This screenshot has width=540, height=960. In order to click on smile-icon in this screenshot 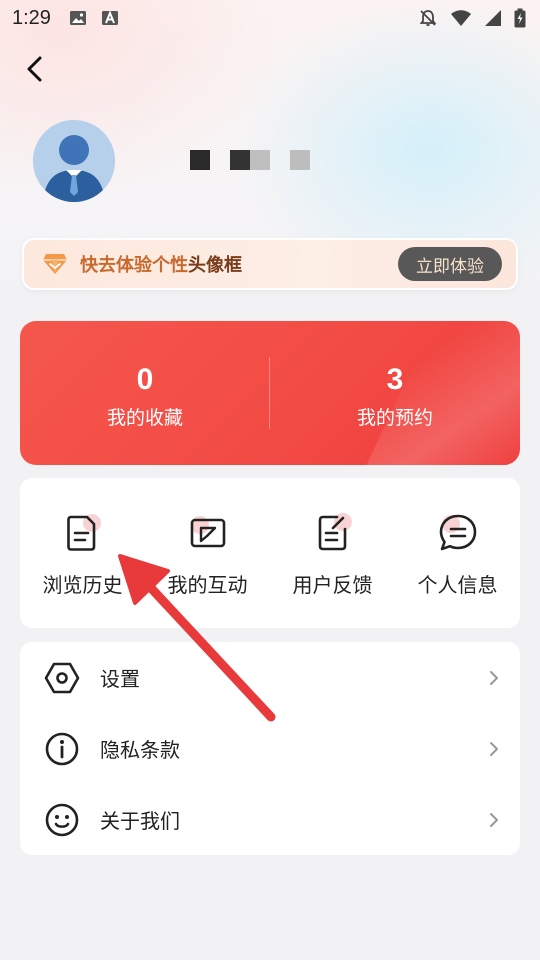, I will do `click(62, 819)`.